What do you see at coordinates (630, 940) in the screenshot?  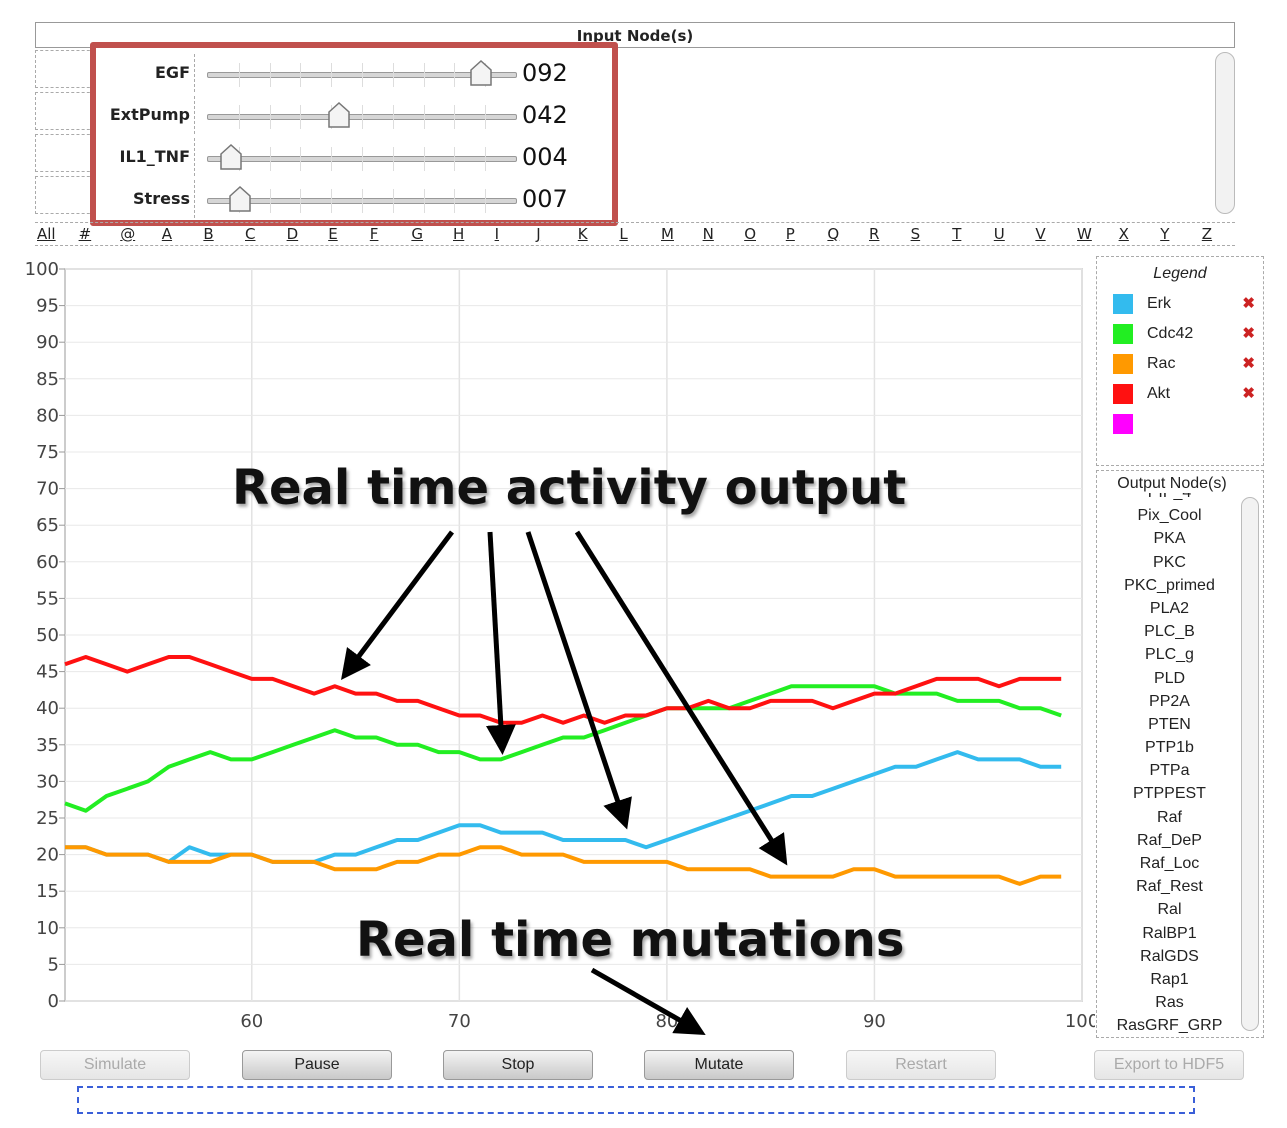 I see `mutations-annotation: Real time mutations` at bounding box center [630, 940].